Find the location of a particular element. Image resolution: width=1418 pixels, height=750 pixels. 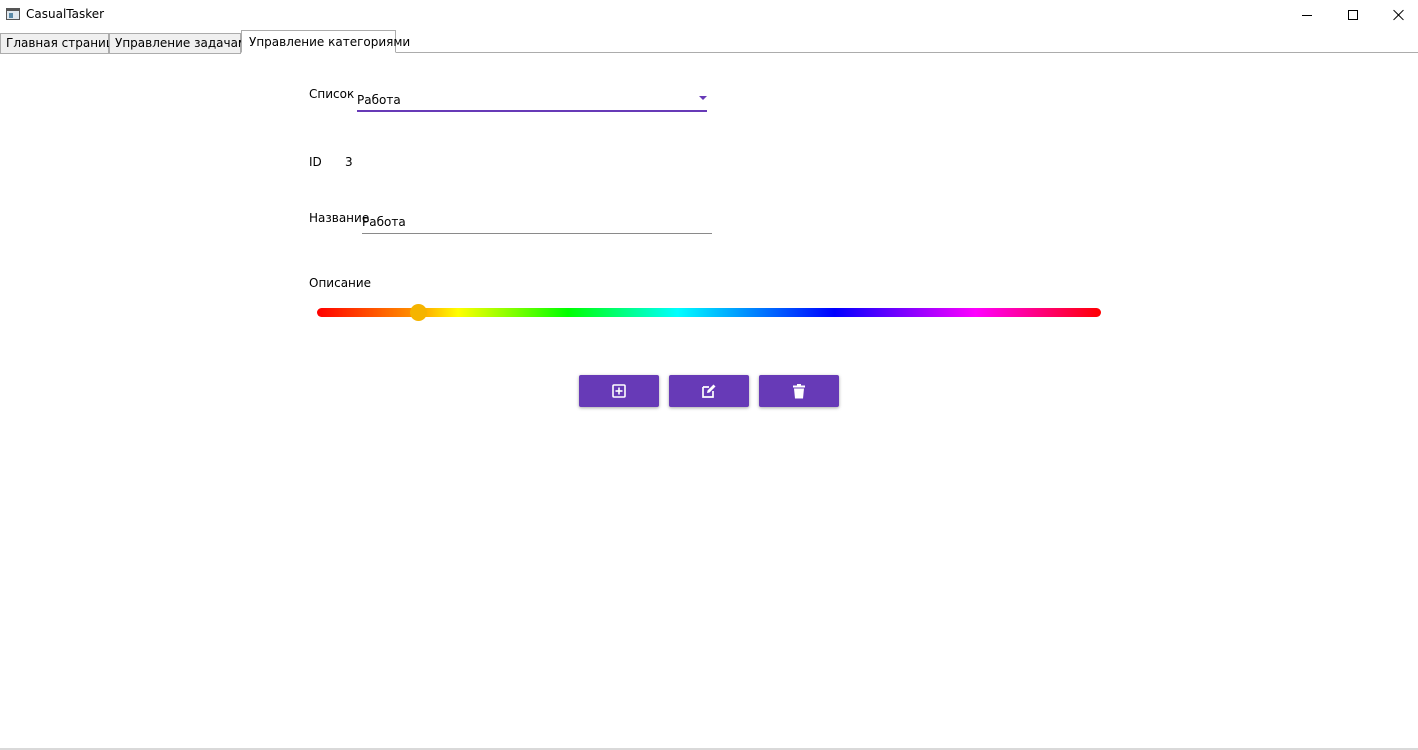

trash-icon is located at coordinates (799, 390).